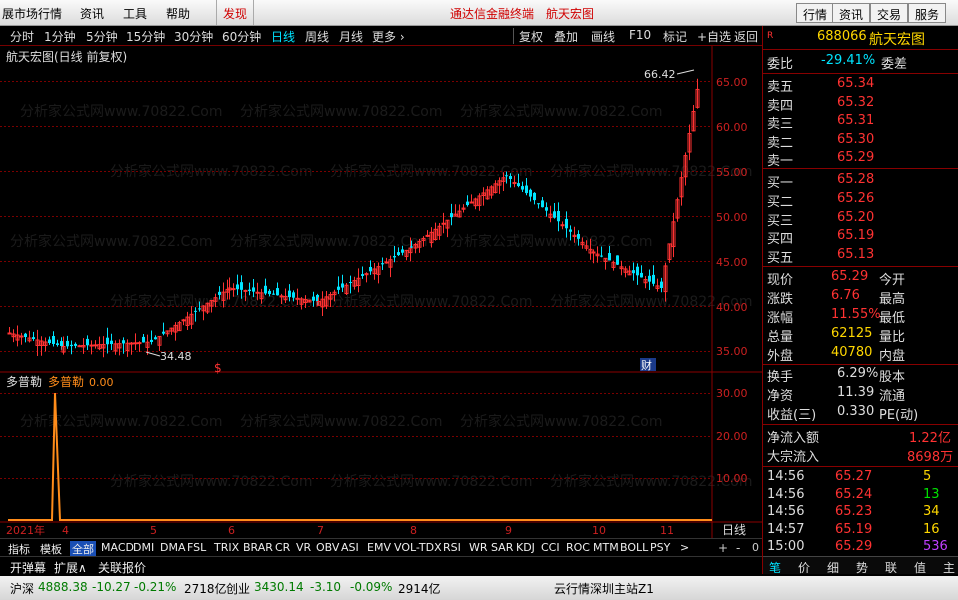 The image size is (958, 600). I want to click on sell-level-label: 卖五, so click(780, 87).